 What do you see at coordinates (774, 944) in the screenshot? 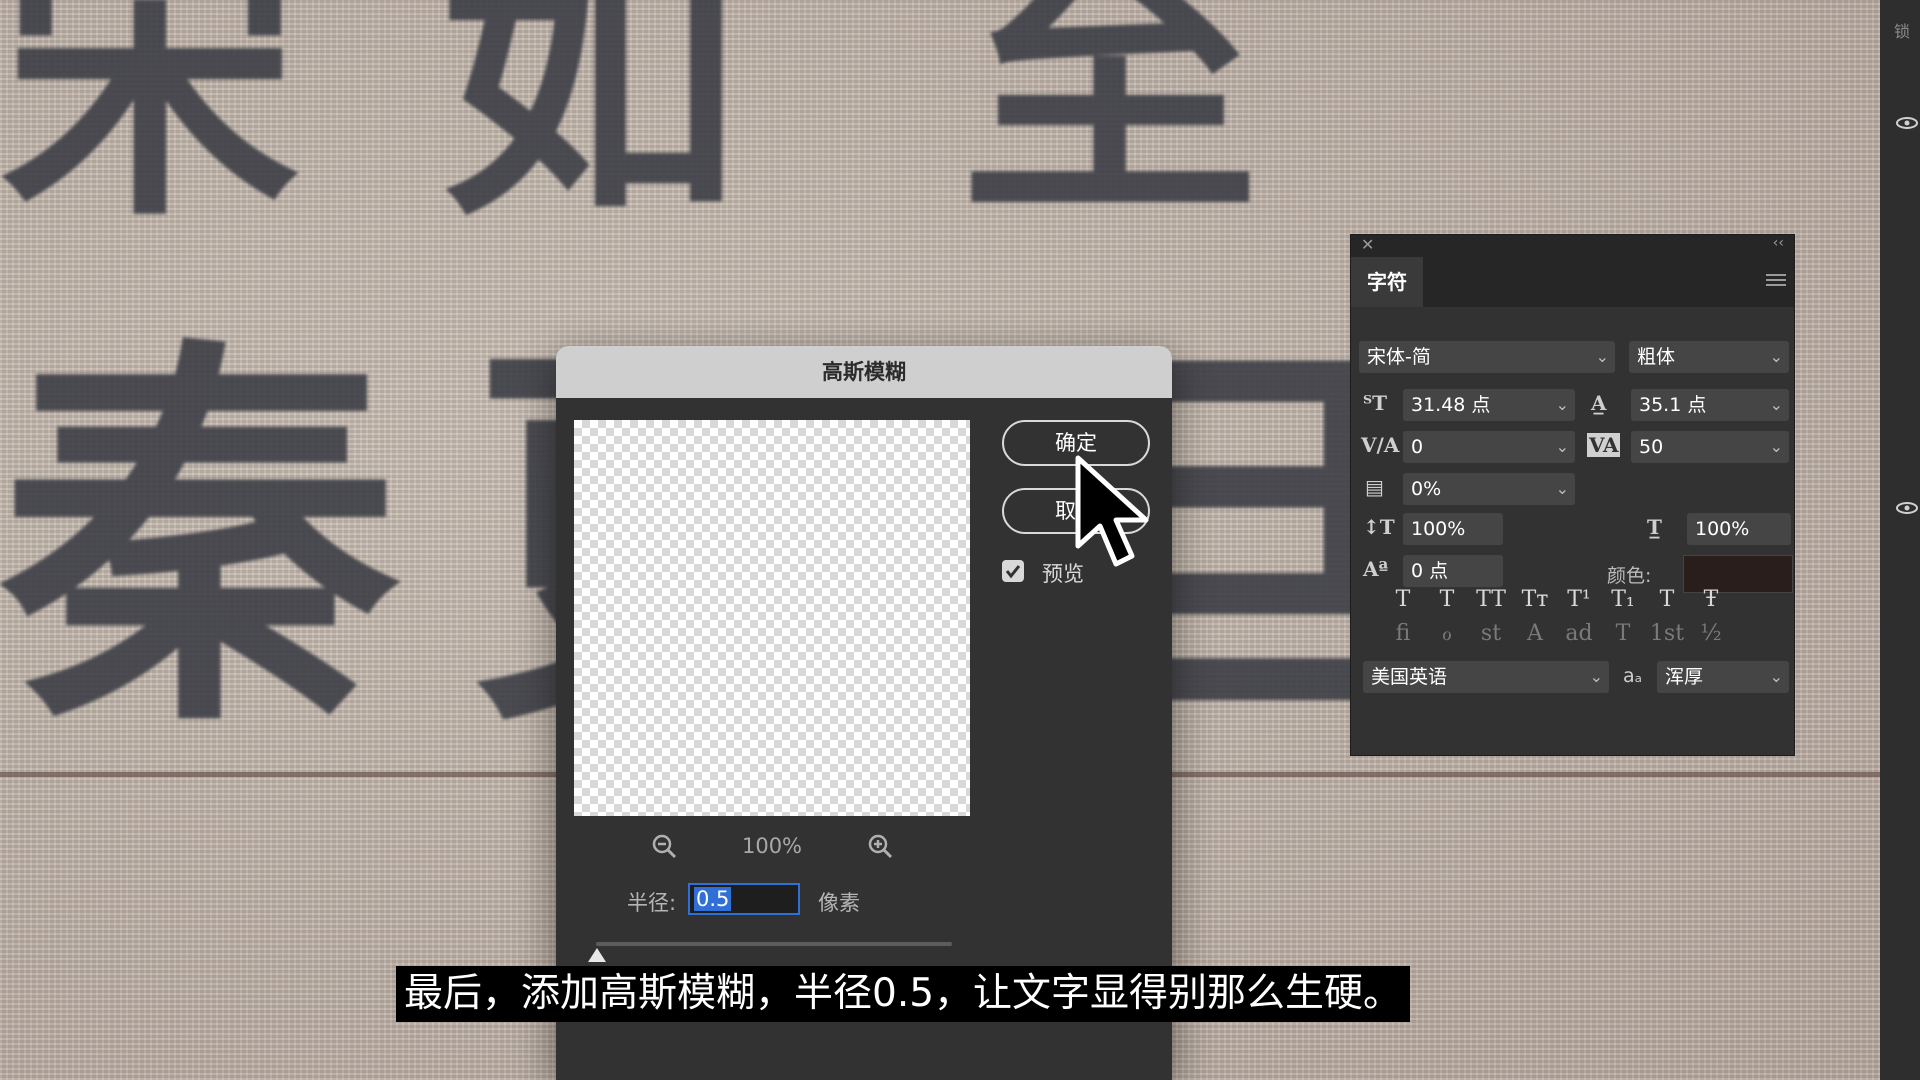
I see `radius-slider-track` at bounding box center [774, 944].